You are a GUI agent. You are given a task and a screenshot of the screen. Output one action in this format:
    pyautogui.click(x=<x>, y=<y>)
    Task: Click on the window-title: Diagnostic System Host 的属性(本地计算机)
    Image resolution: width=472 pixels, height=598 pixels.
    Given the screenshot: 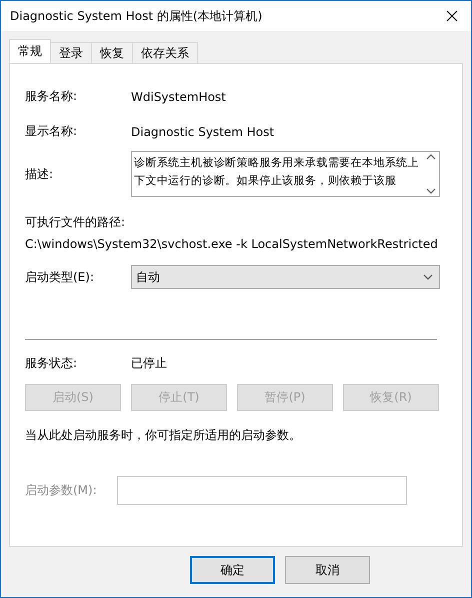 What is the action you would take?
    pyautogui.click(x=136, y=16)
    